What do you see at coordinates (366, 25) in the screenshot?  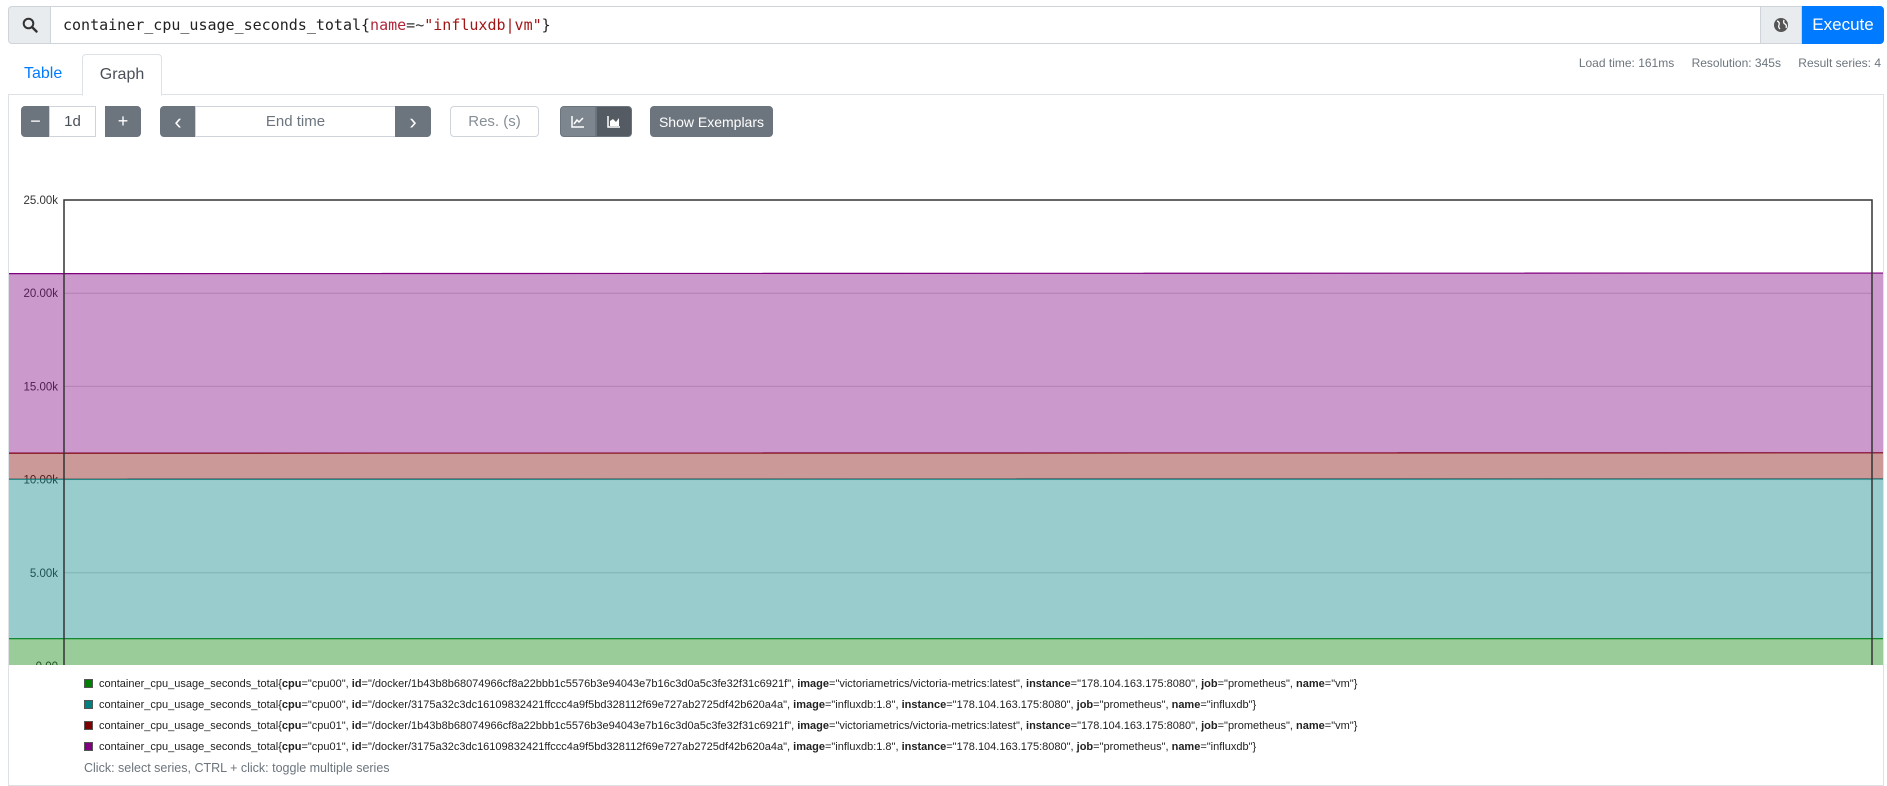 I see `query-open-brace: {` at bounding box center [366, 25].